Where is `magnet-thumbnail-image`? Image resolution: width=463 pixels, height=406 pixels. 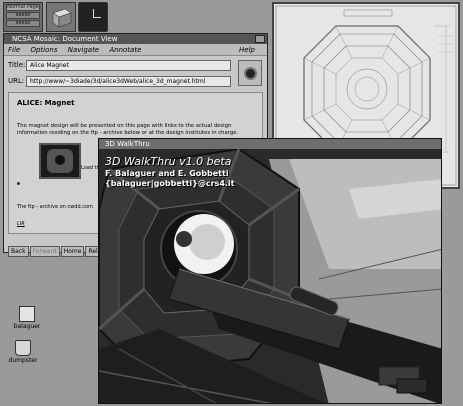 magnet-thumbnail-image is located at coordinates (60, 161).